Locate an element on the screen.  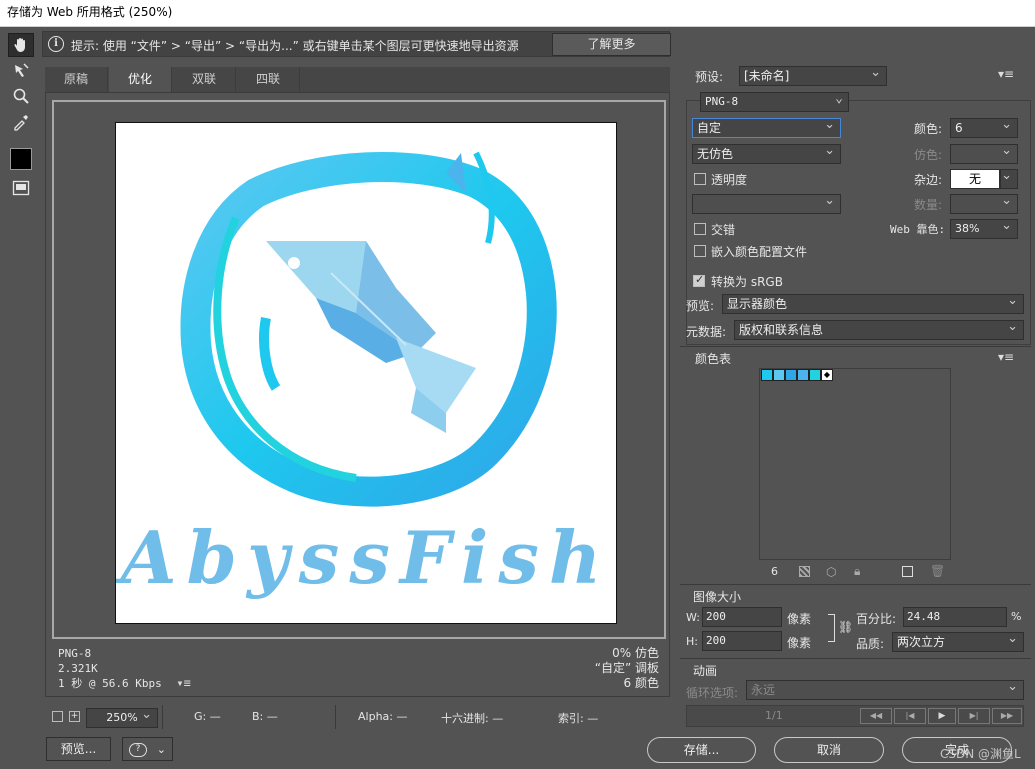
file-info: PNG-8 2.321K 1 秒 @ 56.6 Kbps ▾≡ is located at coordinates (124, 668).